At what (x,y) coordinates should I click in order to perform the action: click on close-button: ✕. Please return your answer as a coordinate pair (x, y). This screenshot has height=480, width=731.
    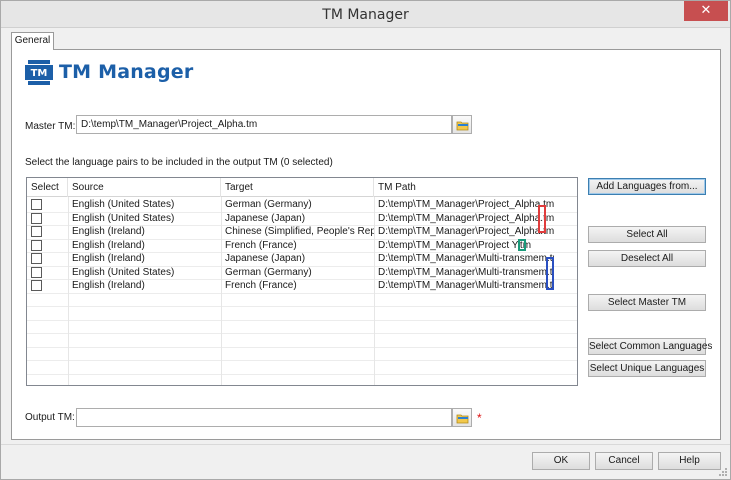
    Looking at the image, I should click on (706, 11).